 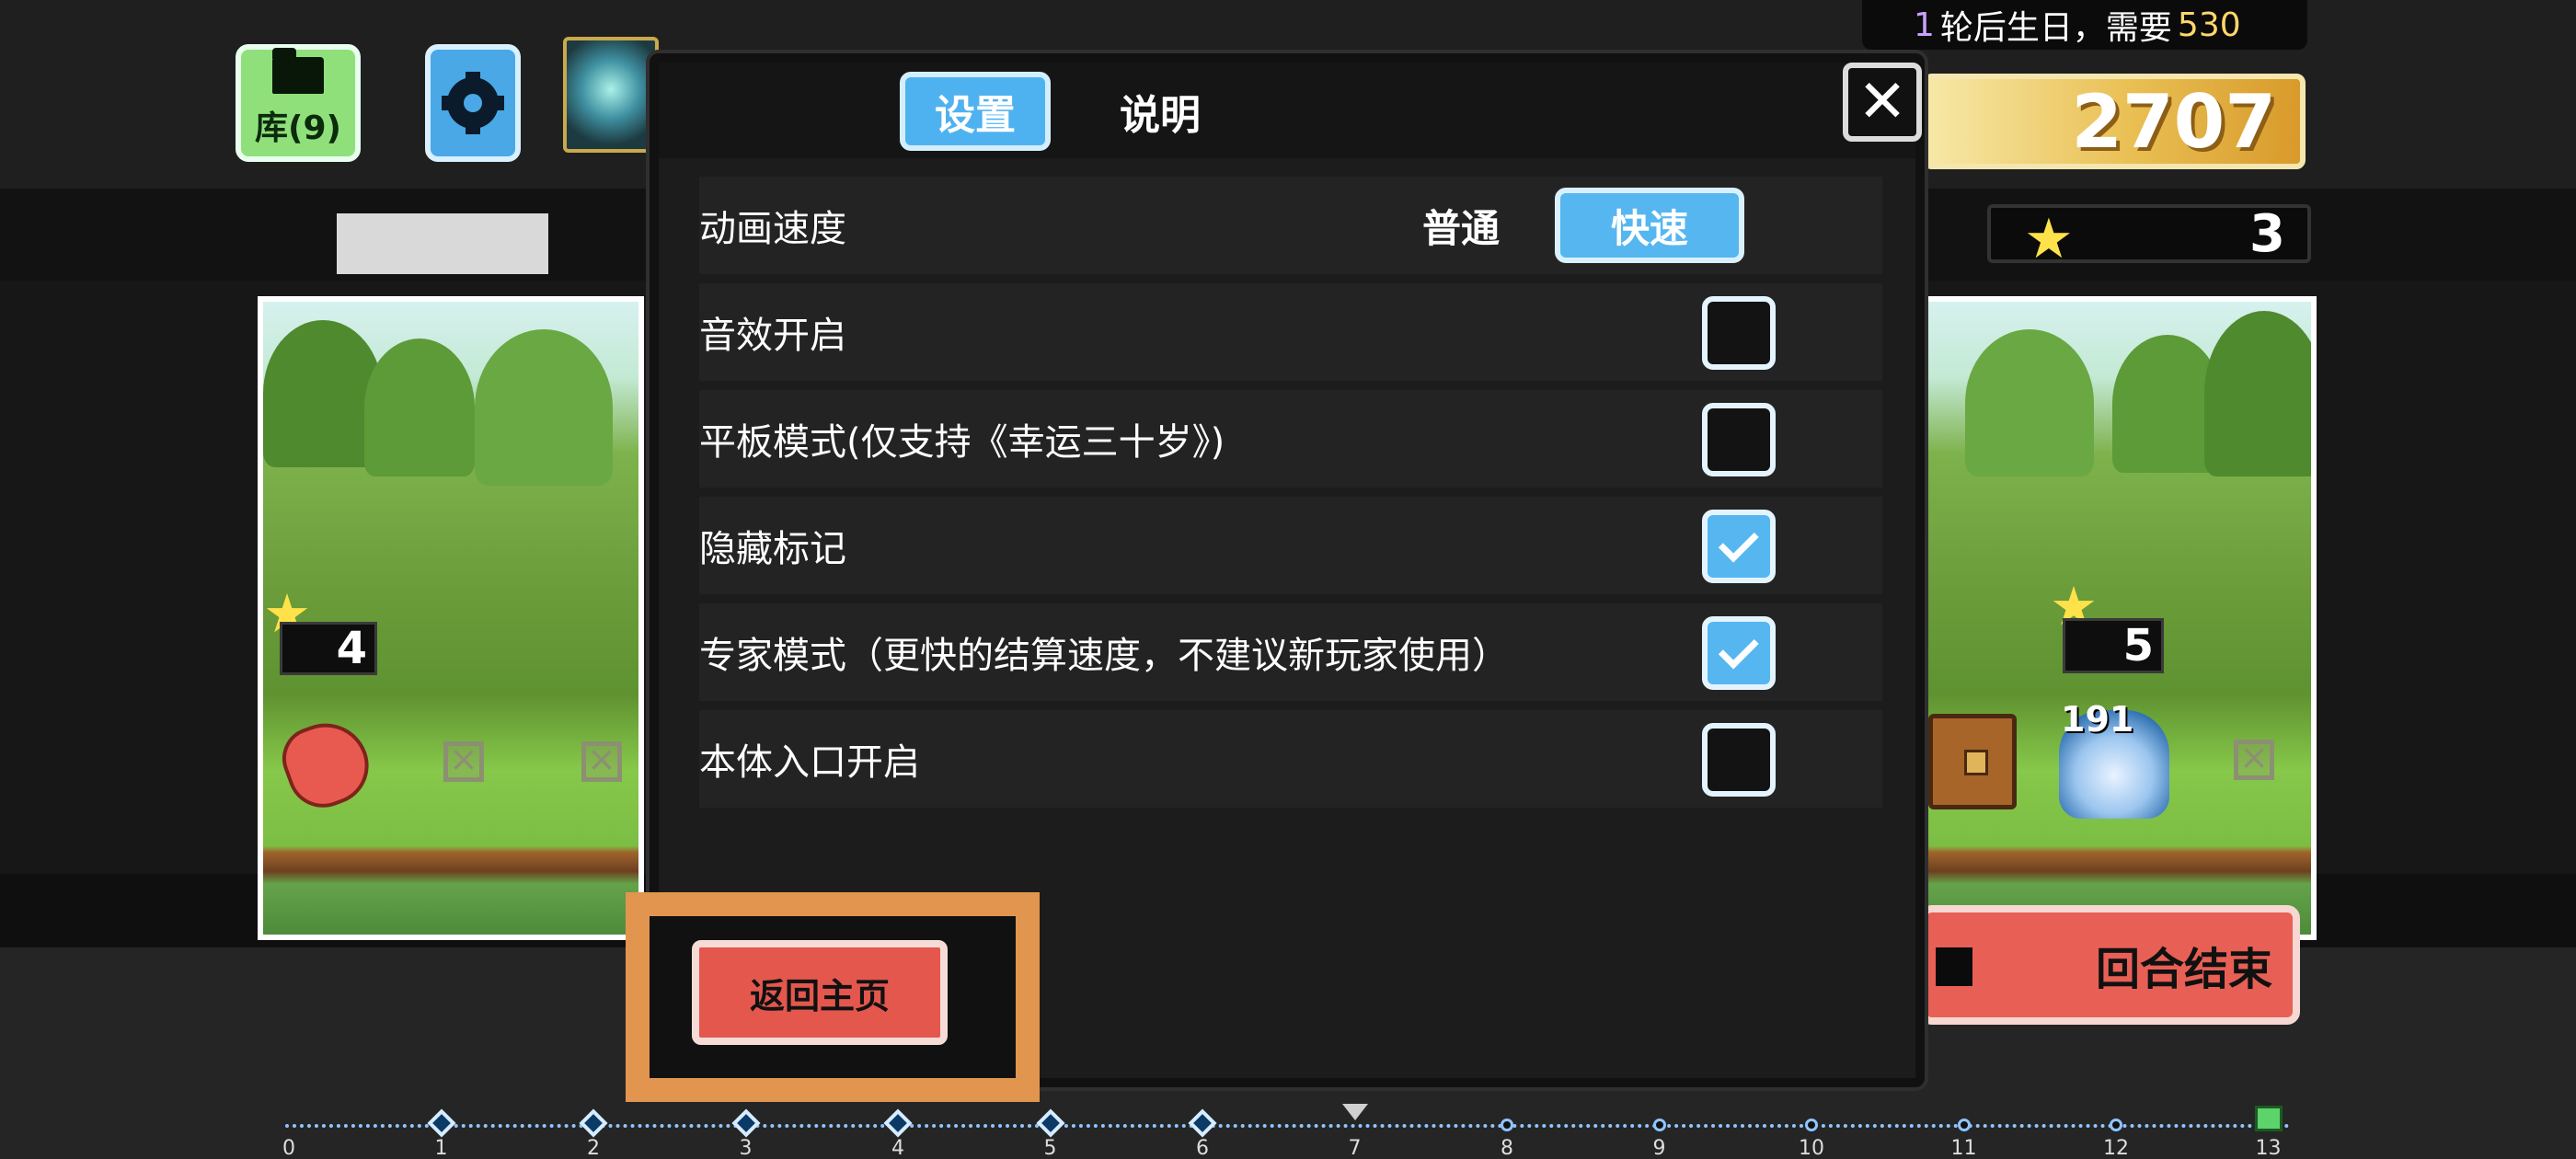 What do you see at coordinates (772, 549) in the screenshot?
I see `setting-label: 隐藏标记` at bounding box center [772, 549].